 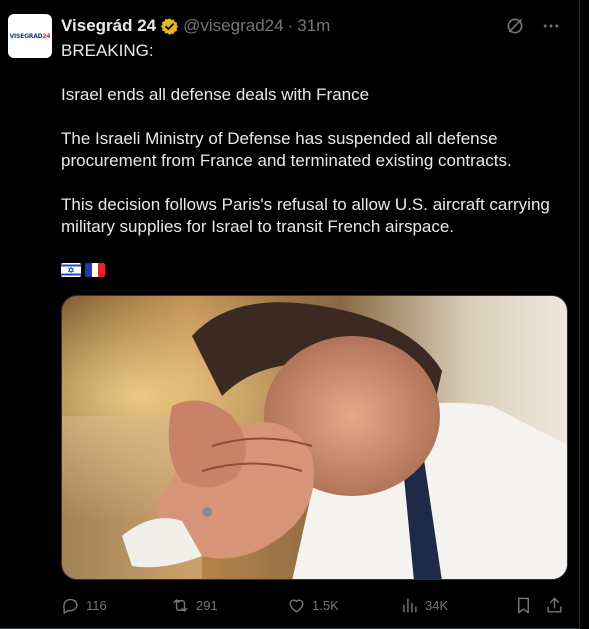 What do you see at coordinates (108, 26) in the screenshot?
I see `author-name: Visegrád 24` at bounding box center [108, 26].